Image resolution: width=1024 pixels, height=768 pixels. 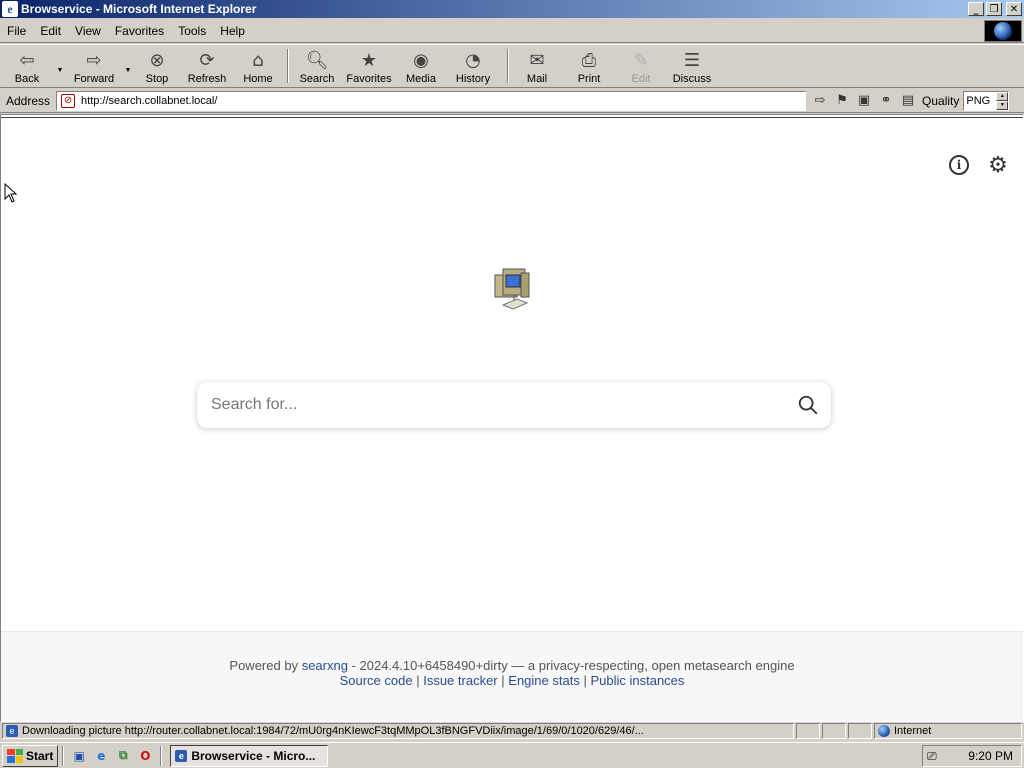 I want to click on menu-edit: Edit, so click(x=50, y=31).